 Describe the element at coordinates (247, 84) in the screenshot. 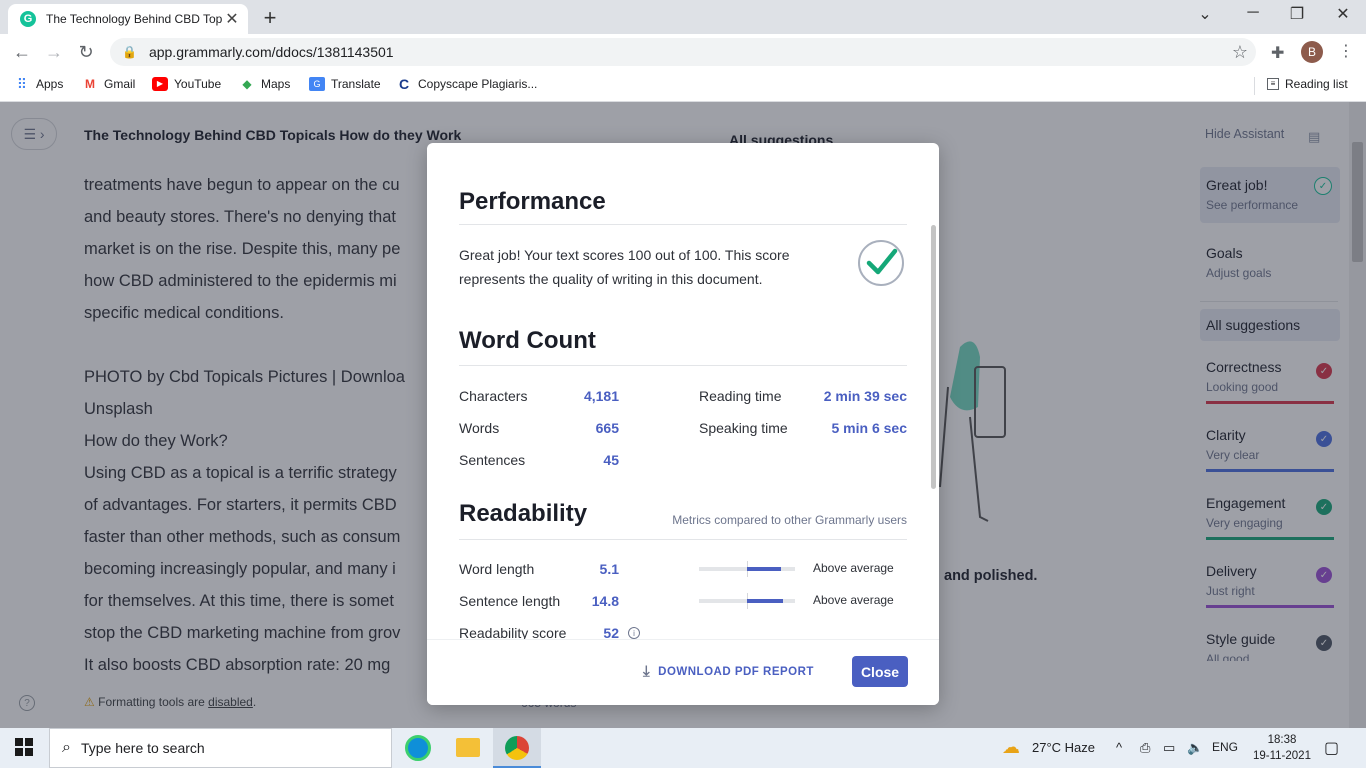

I see `maps-icon: ◆` at that location.